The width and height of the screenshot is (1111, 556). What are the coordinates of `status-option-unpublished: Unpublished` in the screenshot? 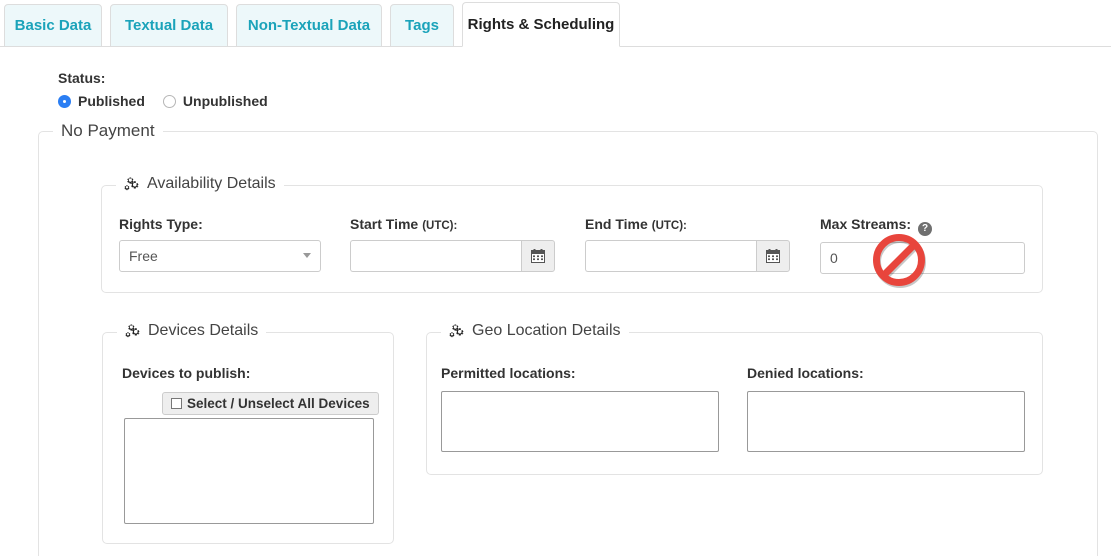 It's located at (215, 101).